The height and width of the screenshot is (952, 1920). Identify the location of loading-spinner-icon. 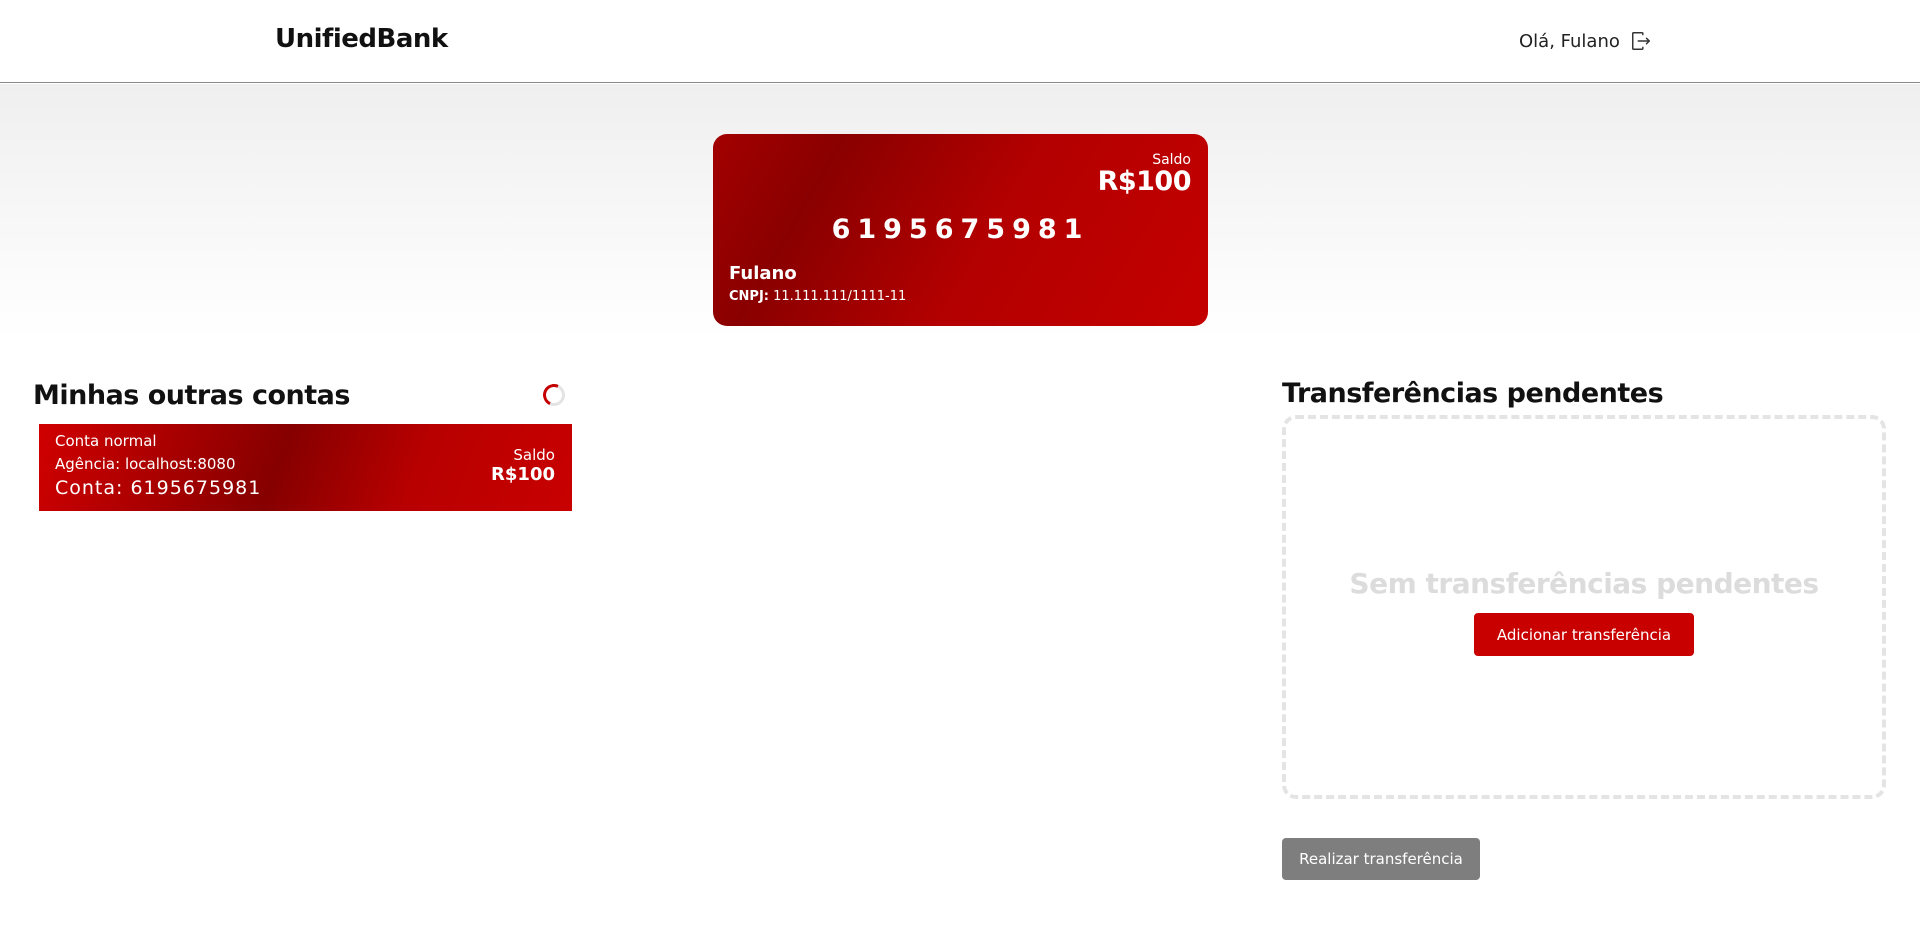
(554, 395).